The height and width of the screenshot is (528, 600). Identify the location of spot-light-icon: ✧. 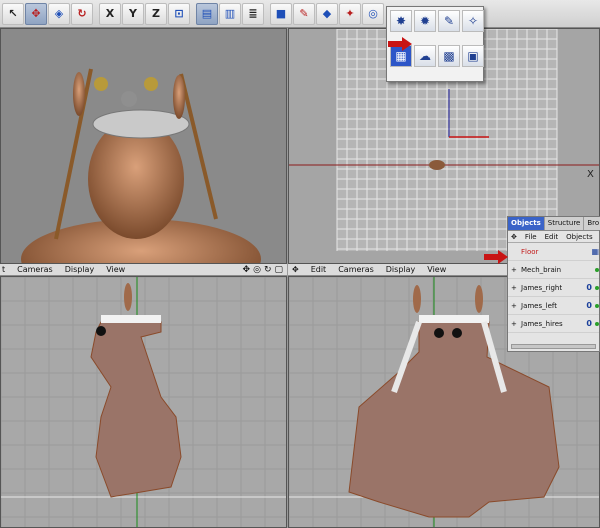
(473, 21).